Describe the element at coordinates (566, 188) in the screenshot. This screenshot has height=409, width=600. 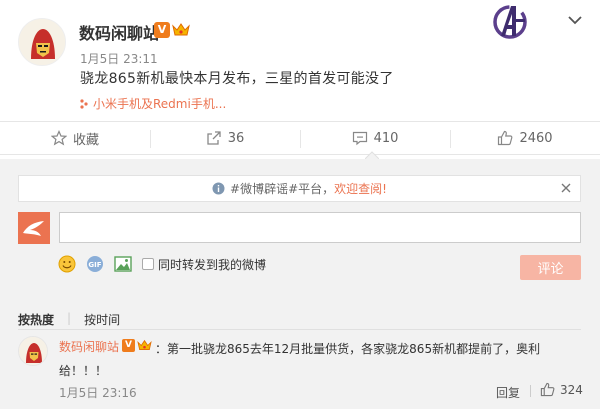
I see `close-icon` at that location.